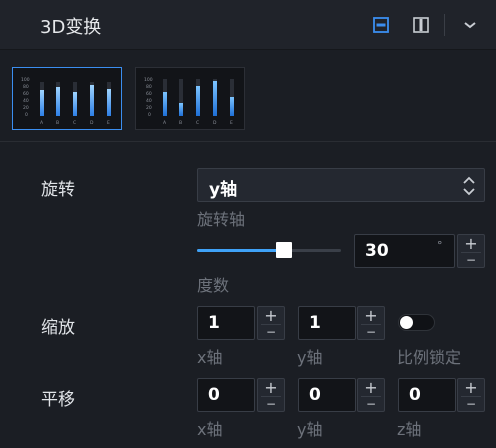  I want to click on translate-y-input: 0, so click(327, 395).